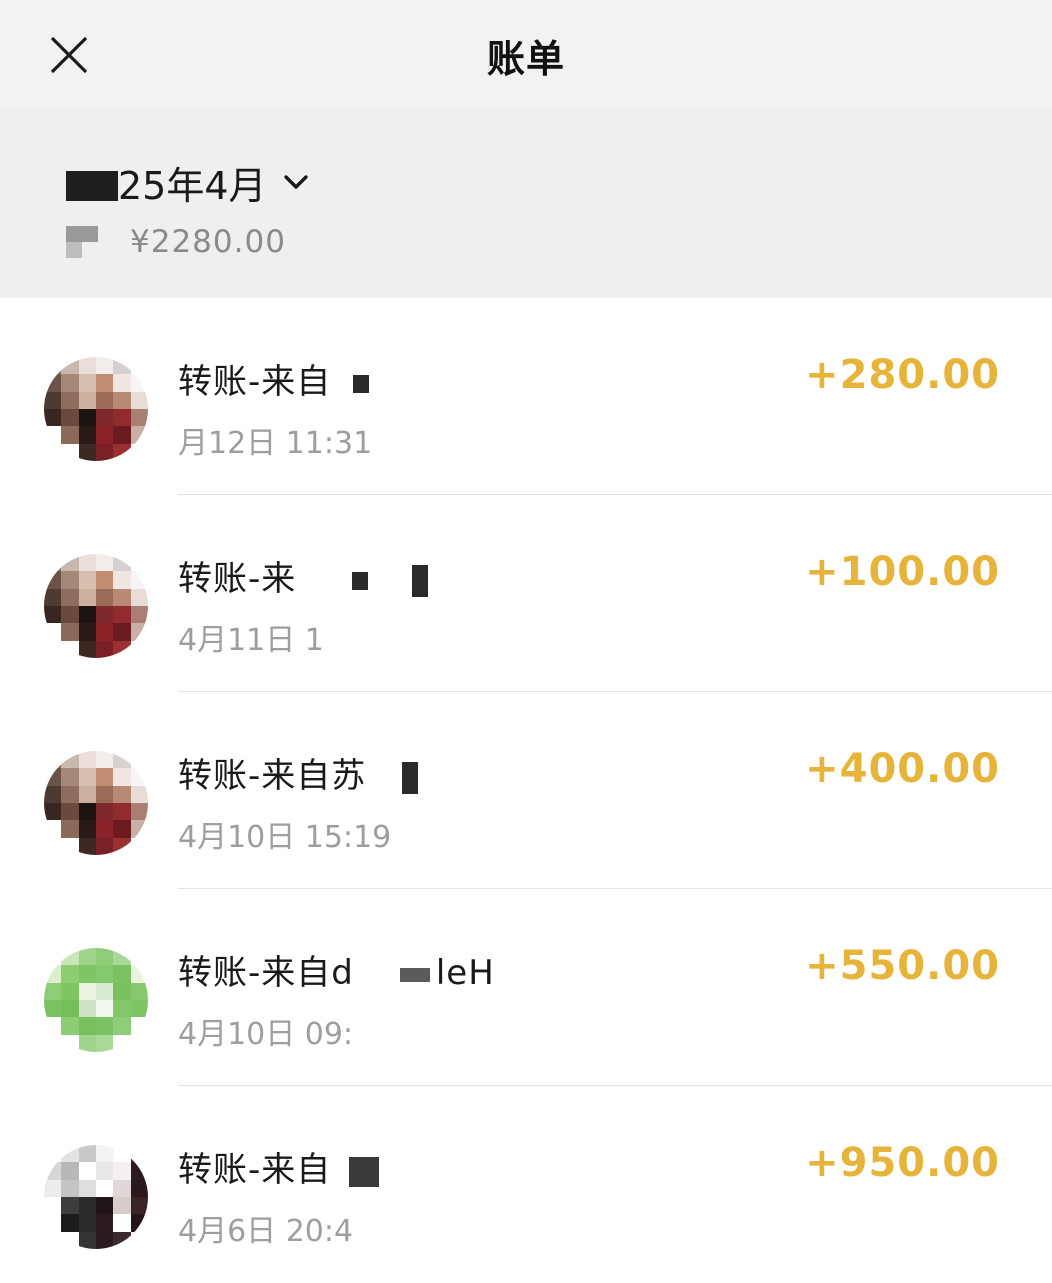 The width and height of the screenshot is (1052, 1283). What do you see at coordinates (295, 182) in the screenshot?
I see `chevron-down-icon` at bounding box center [295, 182].